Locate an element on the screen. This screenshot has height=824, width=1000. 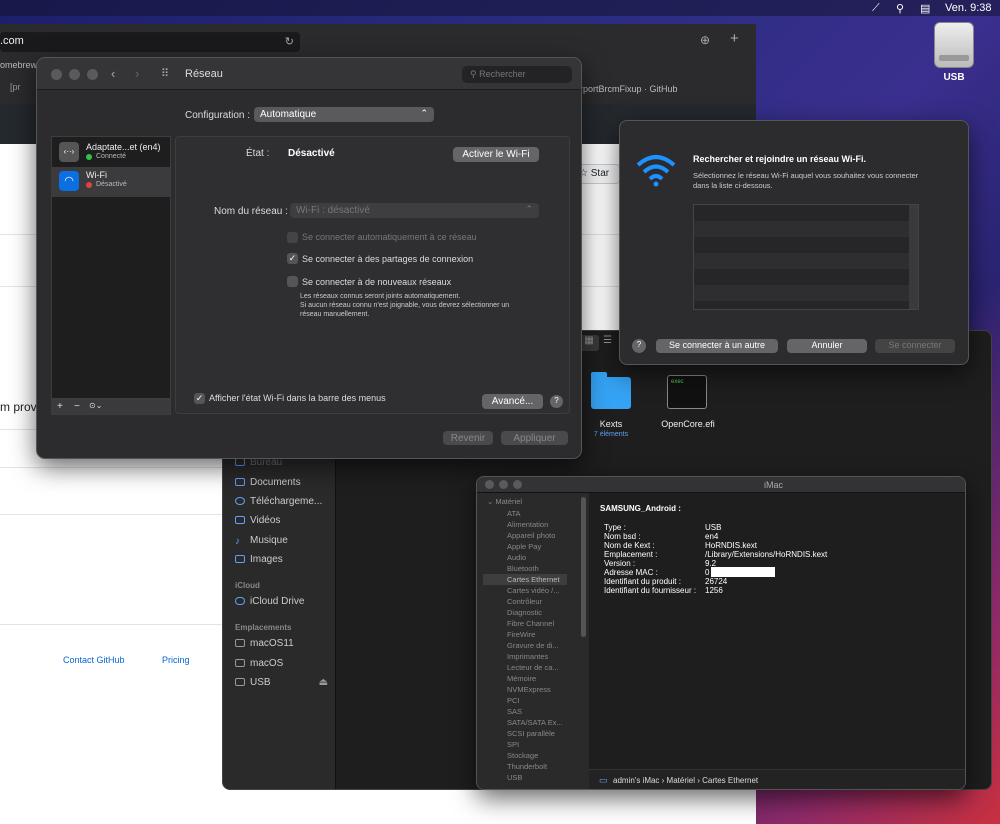
sidebar-item-images: Images is located at coordinates (259, 559).